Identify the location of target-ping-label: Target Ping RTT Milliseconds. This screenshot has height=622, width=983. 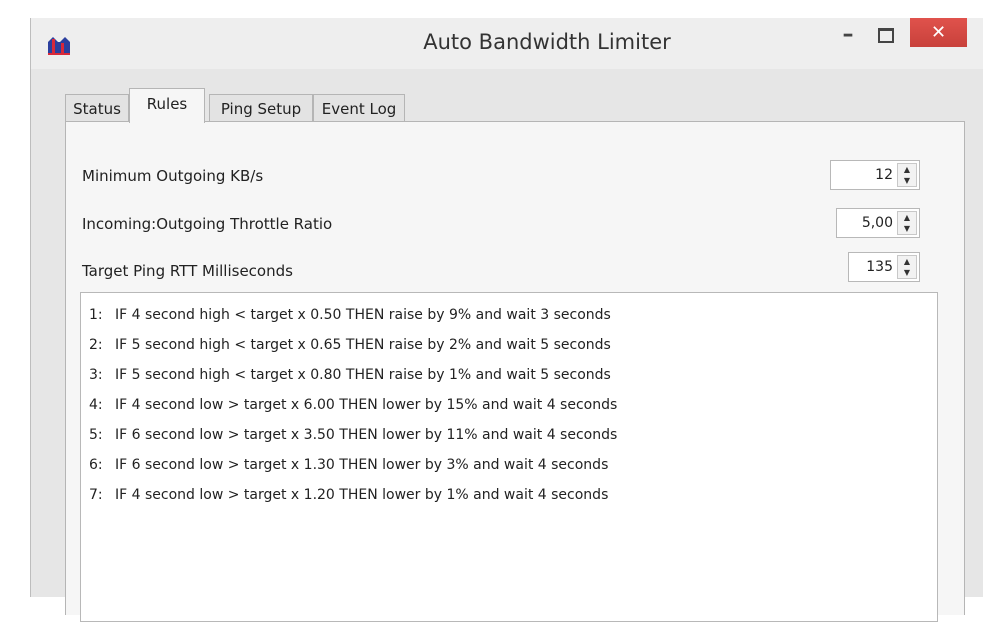
(187, 271).